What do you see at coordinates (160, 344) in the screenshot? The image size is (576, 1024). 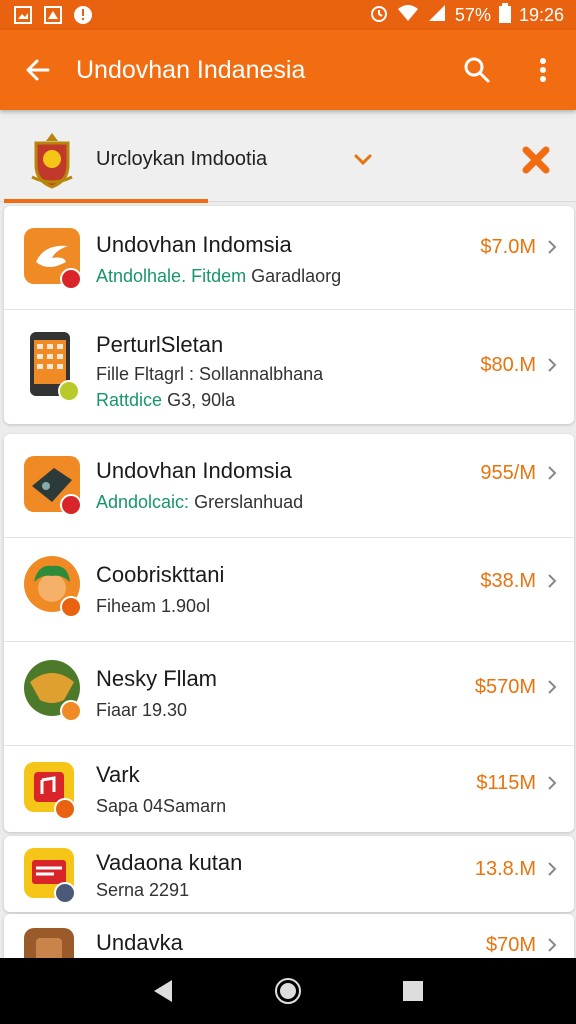 I see `row-title: PerturlSletan` at bounding box center [160, 344].